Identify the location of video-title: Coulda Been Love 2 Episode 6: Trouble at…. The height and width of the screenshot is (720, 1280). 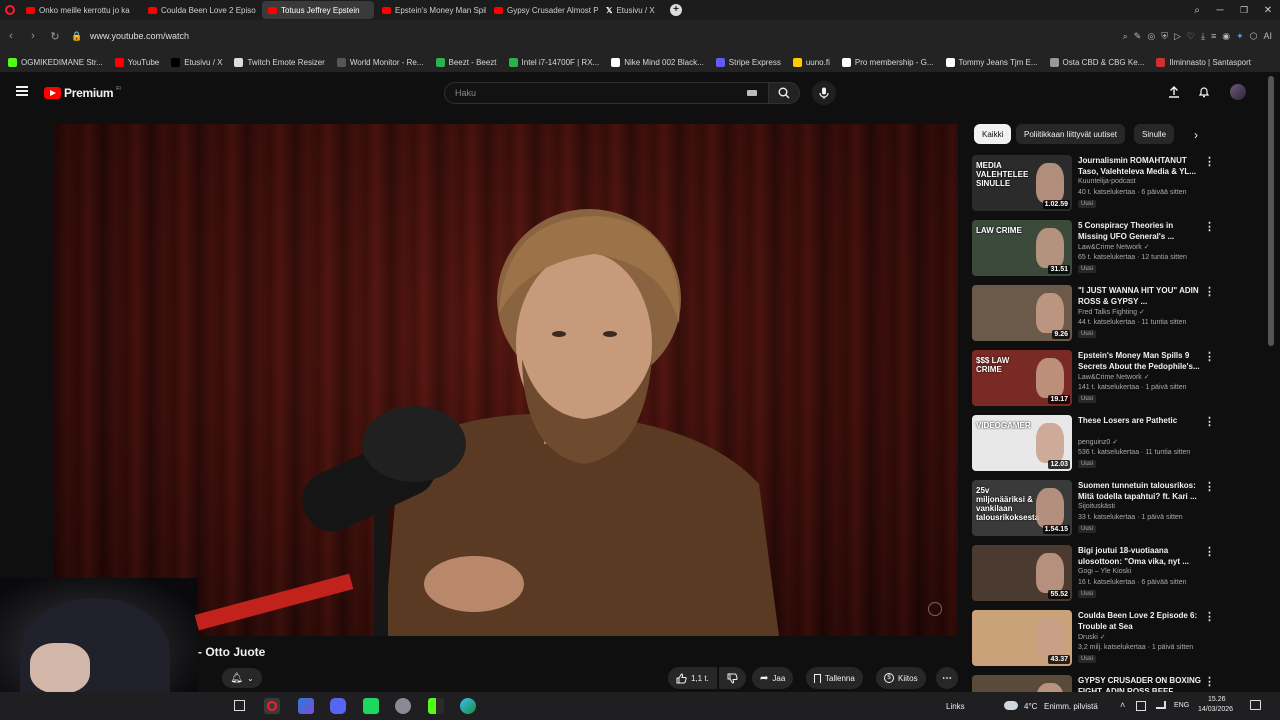
(1140, 621).